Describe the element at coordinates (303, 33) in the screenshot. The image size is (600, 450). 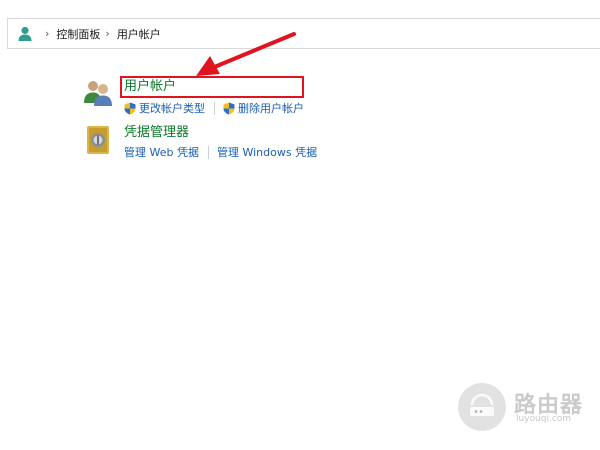
I see `address-bar: › 控制面板 › 用户帐户` at that location.